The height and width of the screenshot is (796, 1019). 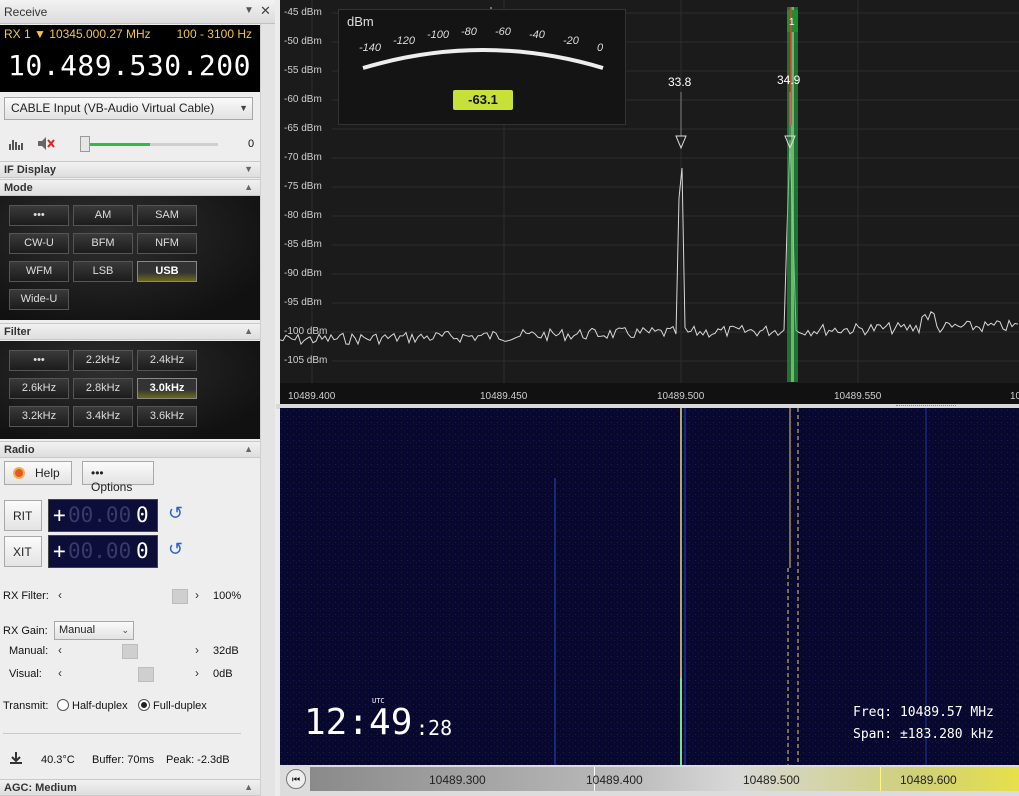 I want to click on s-meter-tick-label: -120, so click(x=404, y=41).